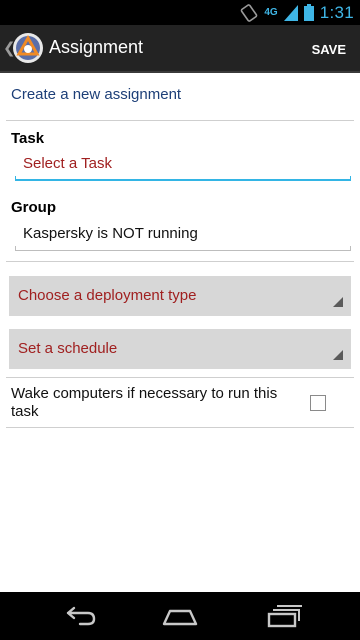  I want to click on home-icon, so click(180, 616).